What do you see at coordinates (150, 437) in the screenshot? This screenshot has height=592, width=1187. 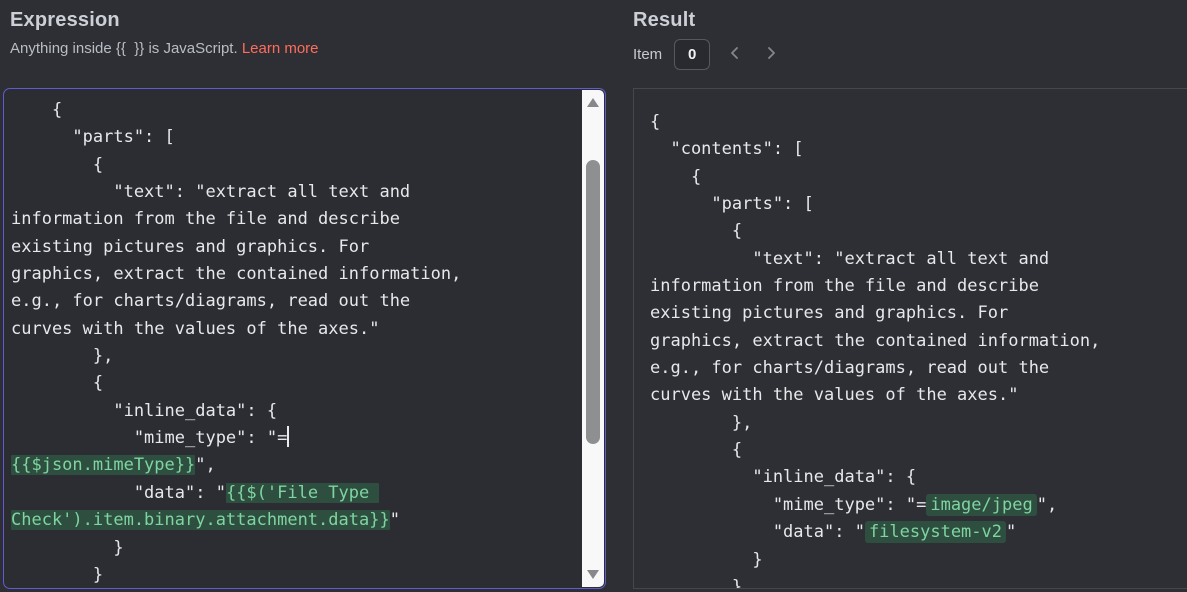 I see `code-line: "mime_type": "=` at bounding box center [150, 437].